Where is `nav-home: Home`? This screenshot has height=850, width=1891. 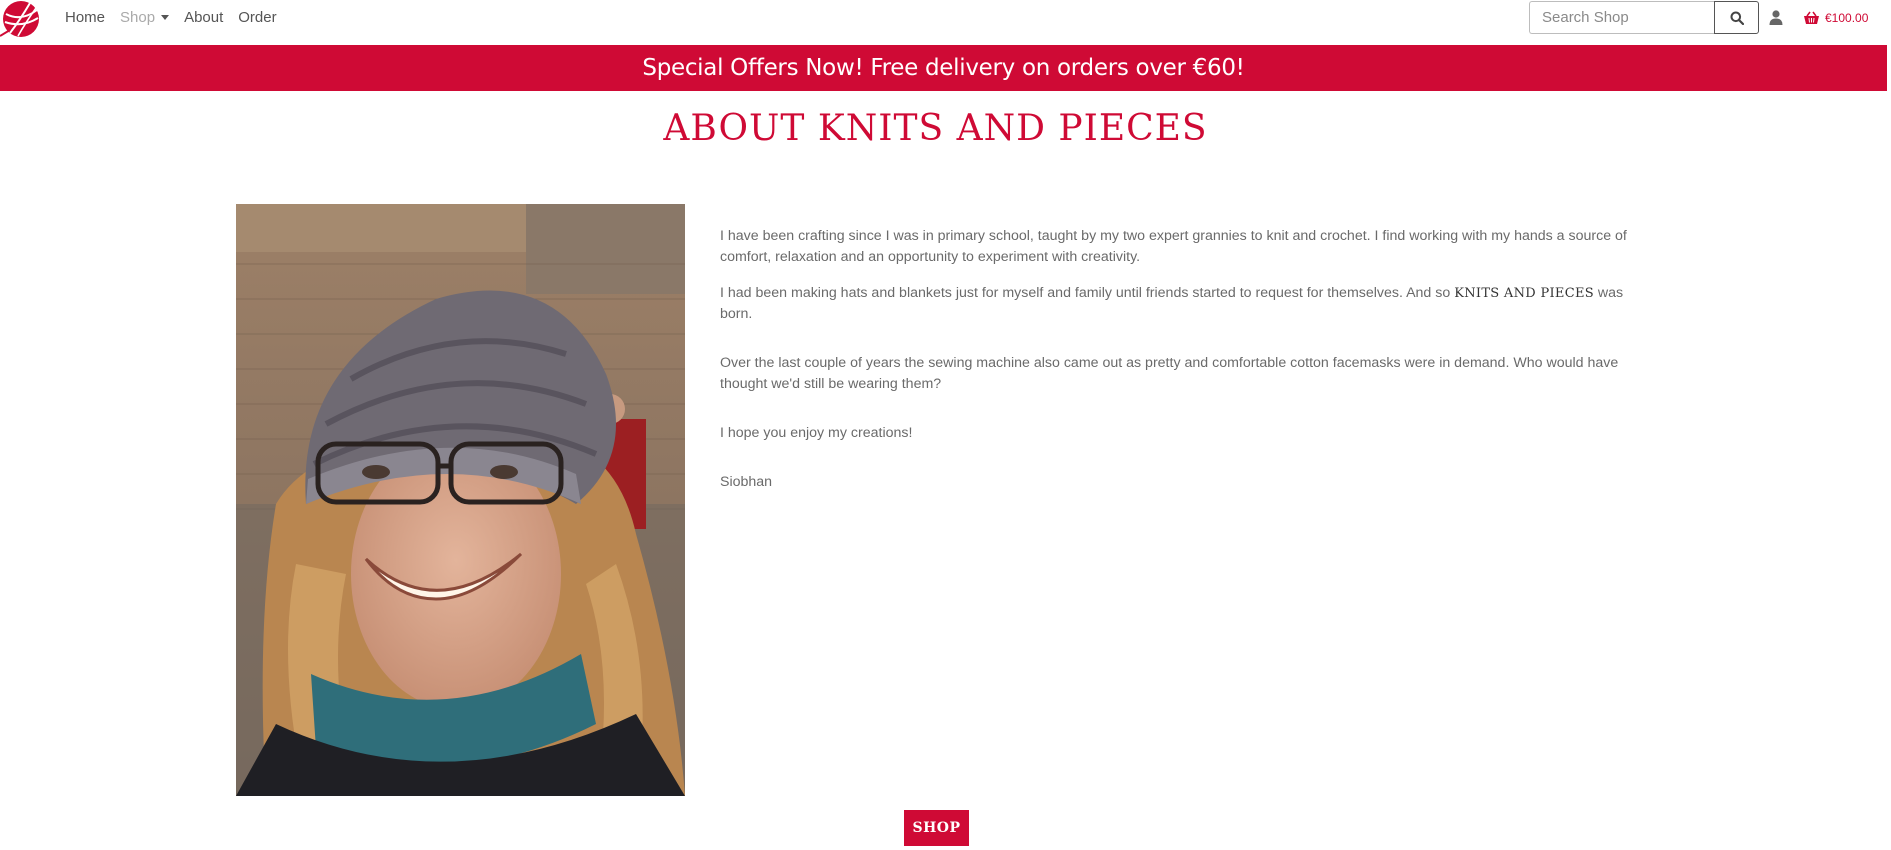
nav-home: Home is located at coordinates (85, 17).